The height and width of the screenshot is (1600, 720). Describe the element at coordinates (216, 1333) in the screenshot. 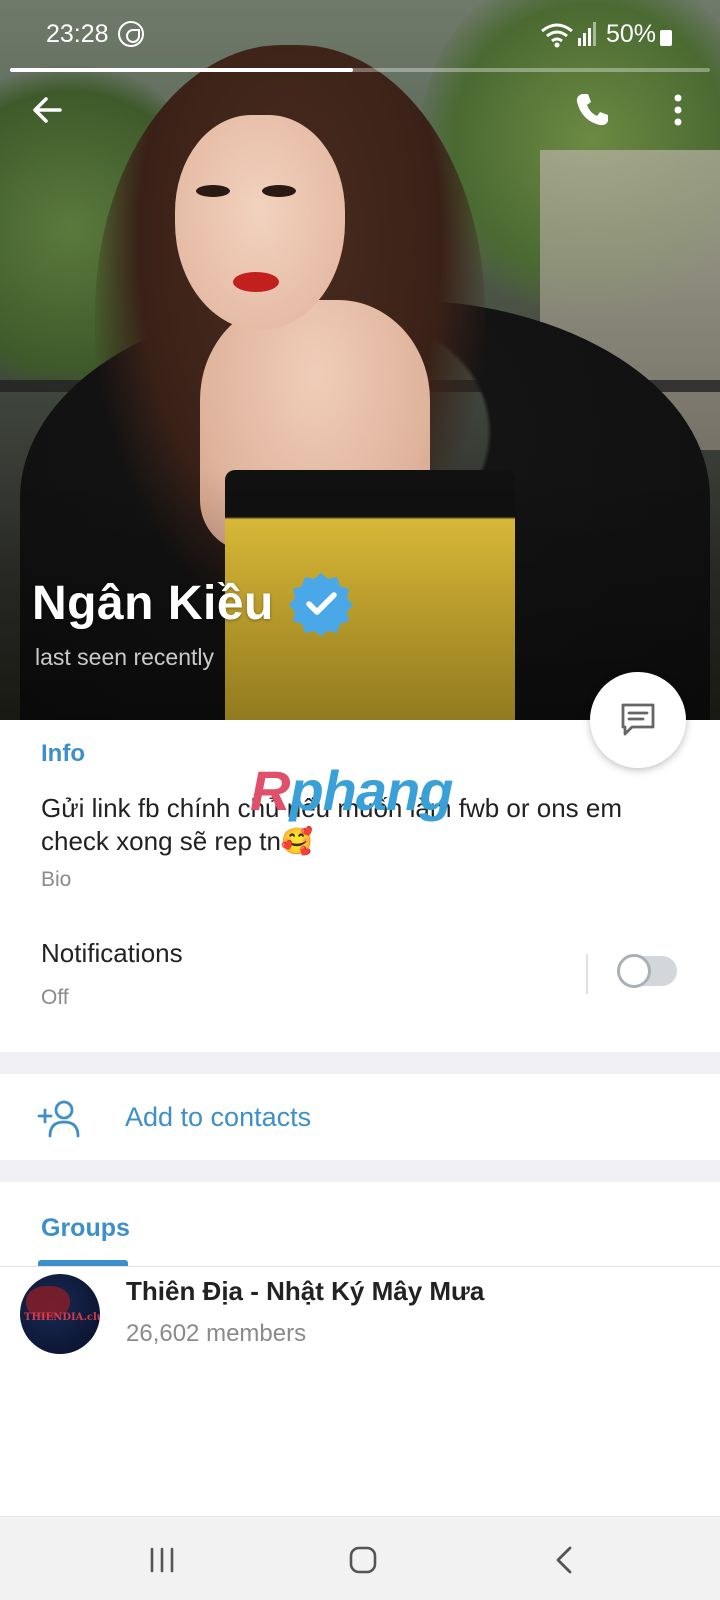

I see `group-member-count: 26,602 members` at that location.